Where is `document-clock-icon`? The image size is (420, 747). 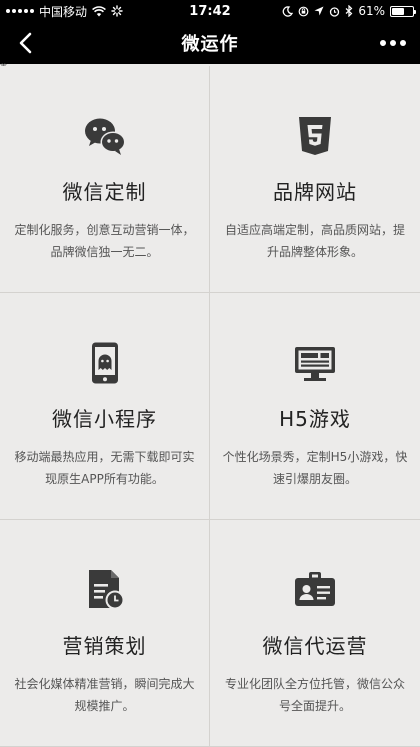 document-clock-icon is located at coordinates (105, 590).